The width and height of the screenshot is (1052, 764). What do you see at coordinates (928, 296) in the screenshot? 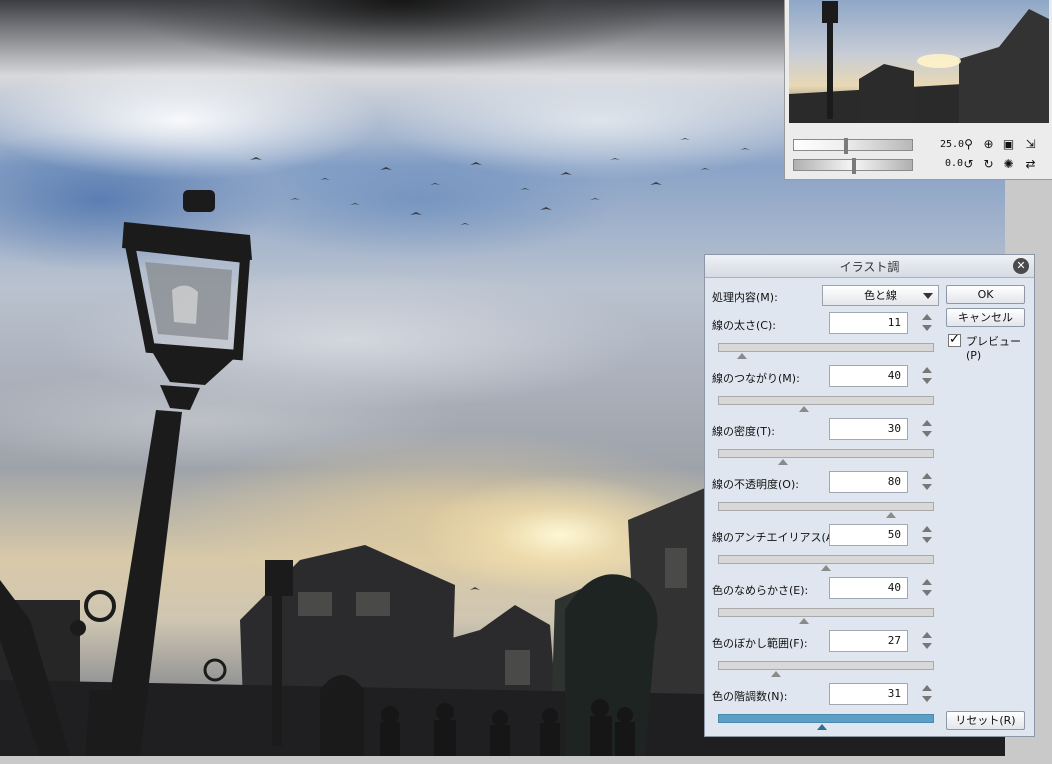
I see `chevron-down-icon` at bounding box center [928, 296].